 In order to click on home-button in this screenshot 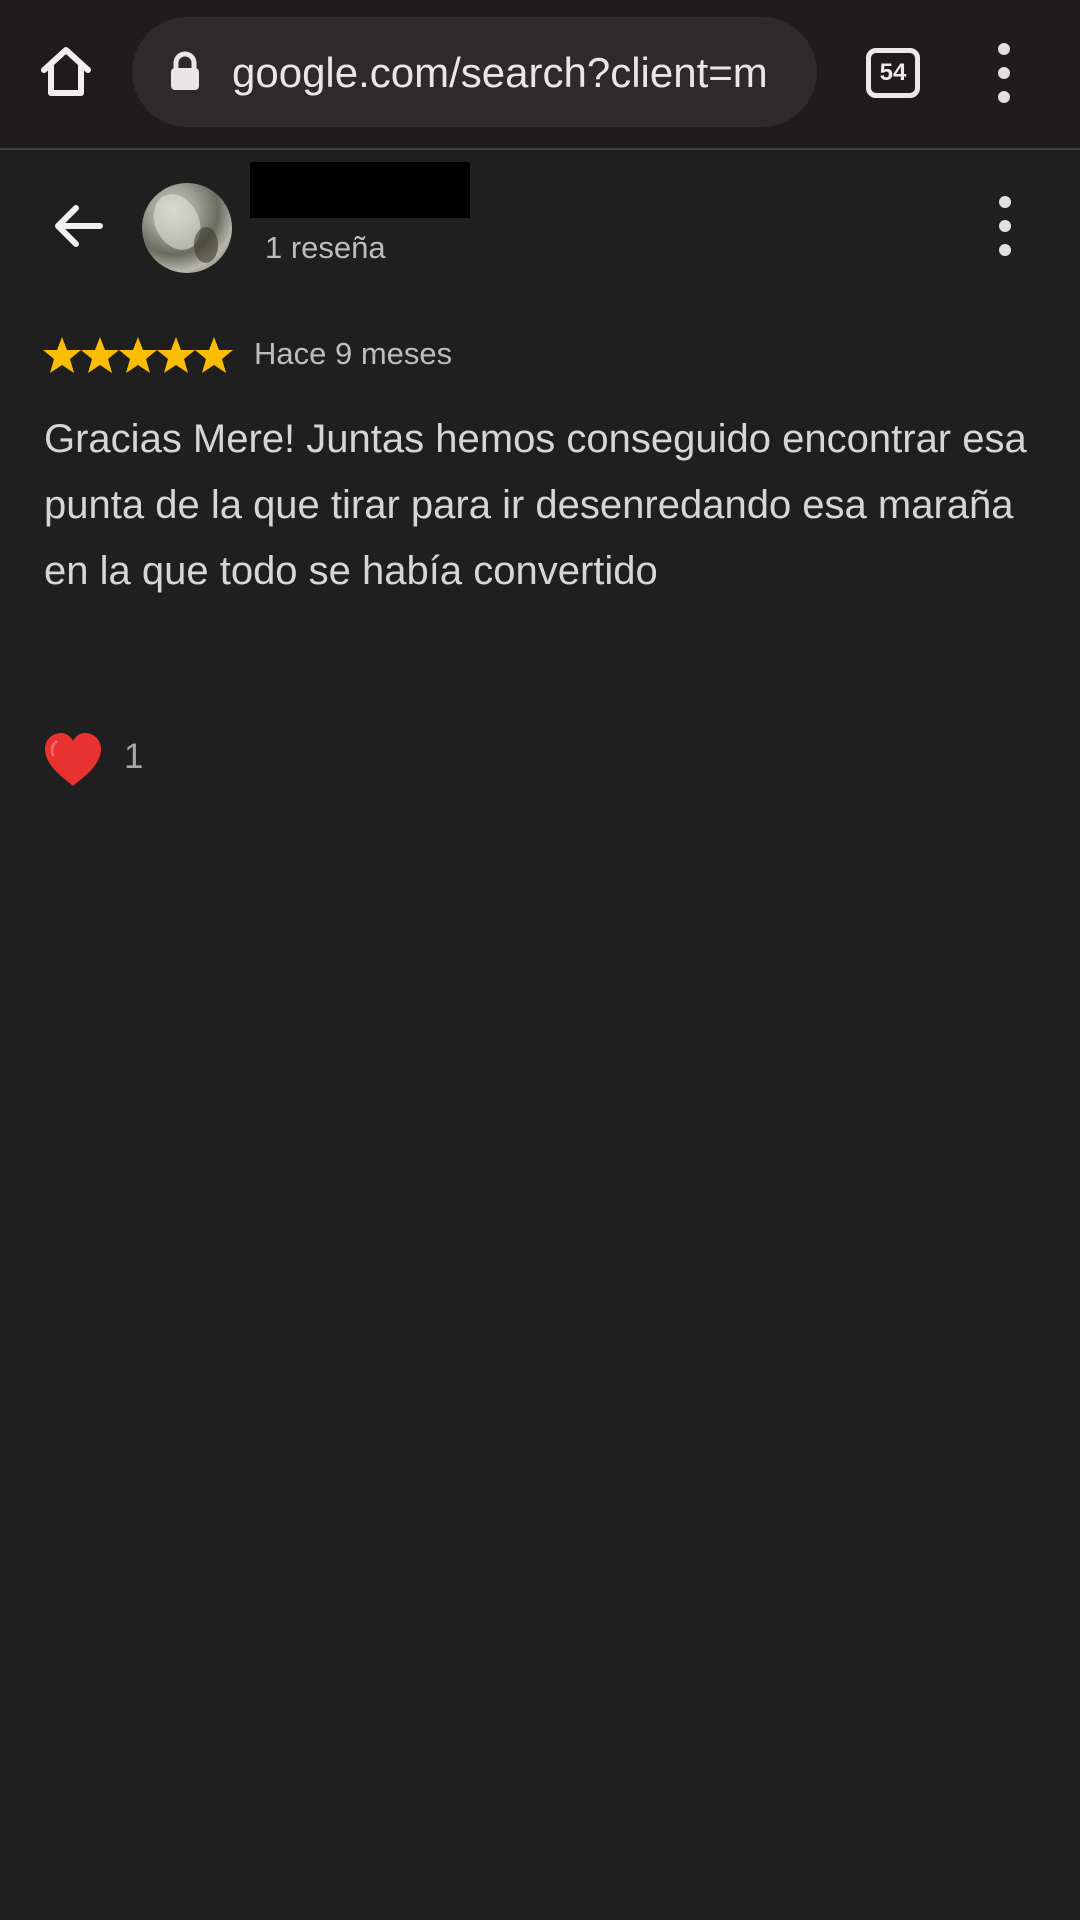, I will do `click(66, 72)`.